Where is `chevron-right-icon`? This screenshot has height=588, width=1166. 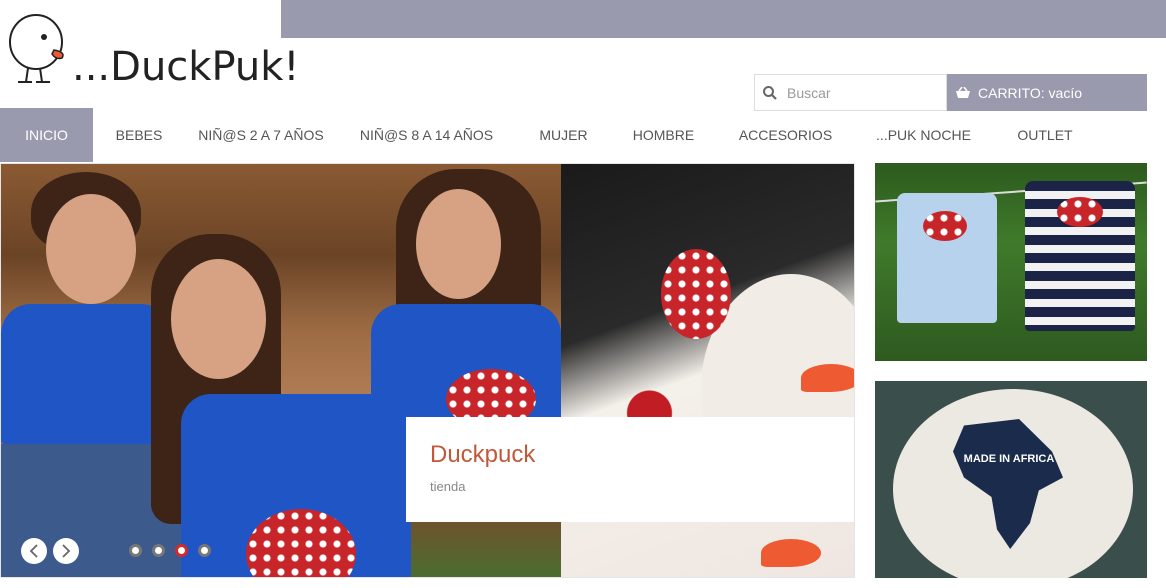 chevron-right-icon is located at coordinates (66, 551).